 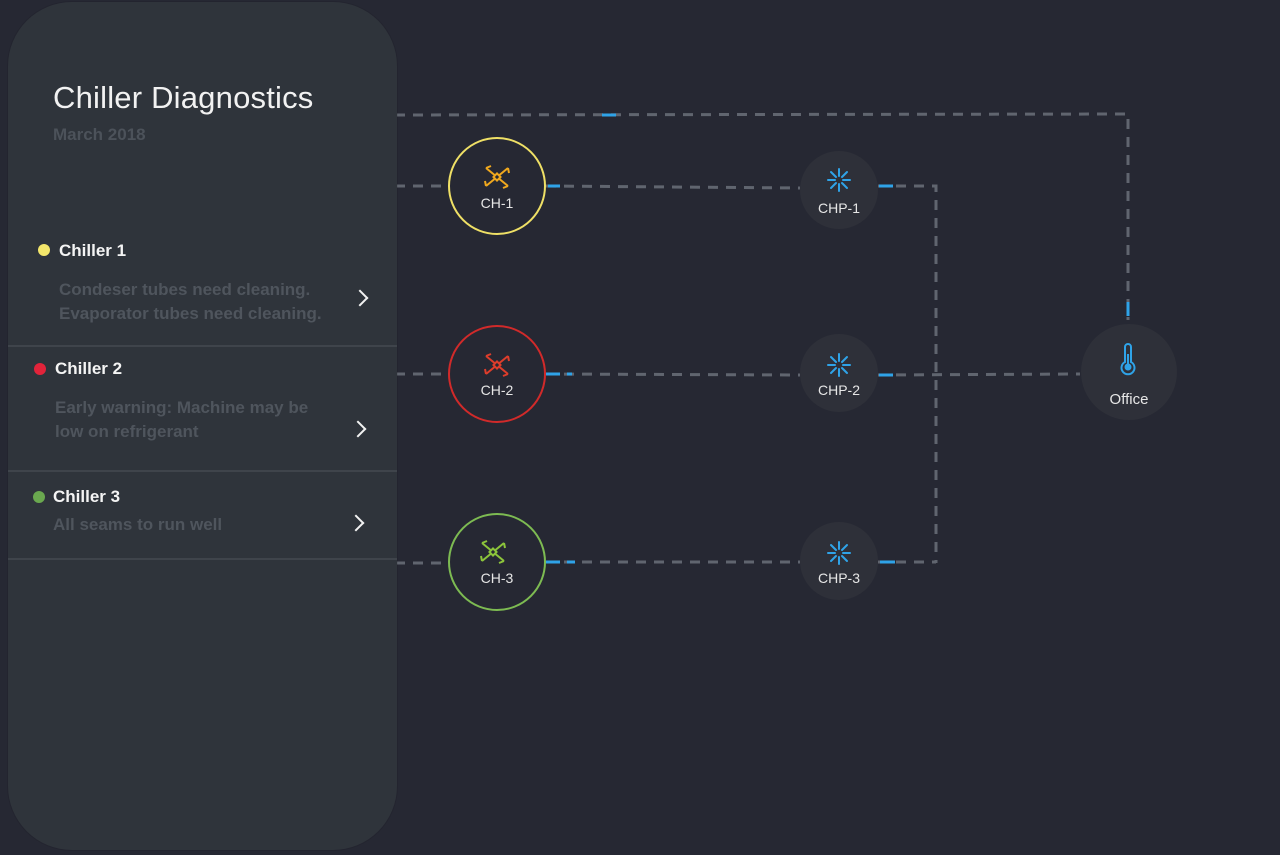 I want to click on pump-node-label: CHP-1, so click(x=839, y=208).